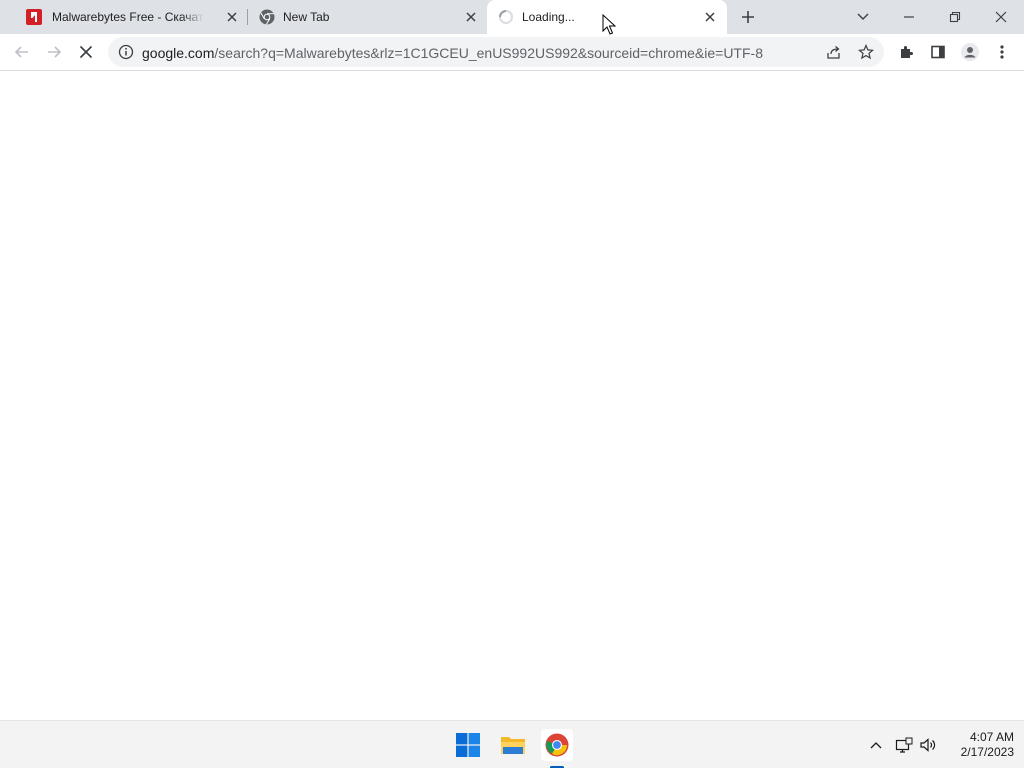 This screenshot has height=768, width=1024. What do you see at coordinates (506, 17) in the screenshot?
I see `loading-spinner-icon` at bounding box center [506, 17].